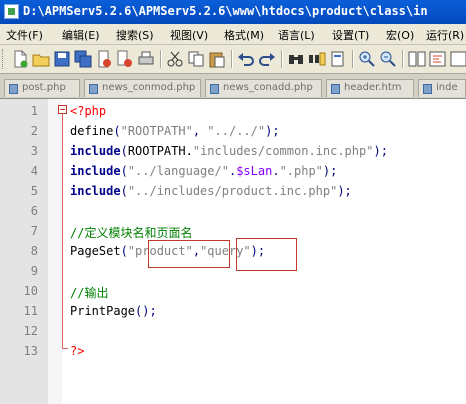 The height and width of the screenshot is (404, 466). I want to click on menu-settings: 设置(T), so click(350, 35).